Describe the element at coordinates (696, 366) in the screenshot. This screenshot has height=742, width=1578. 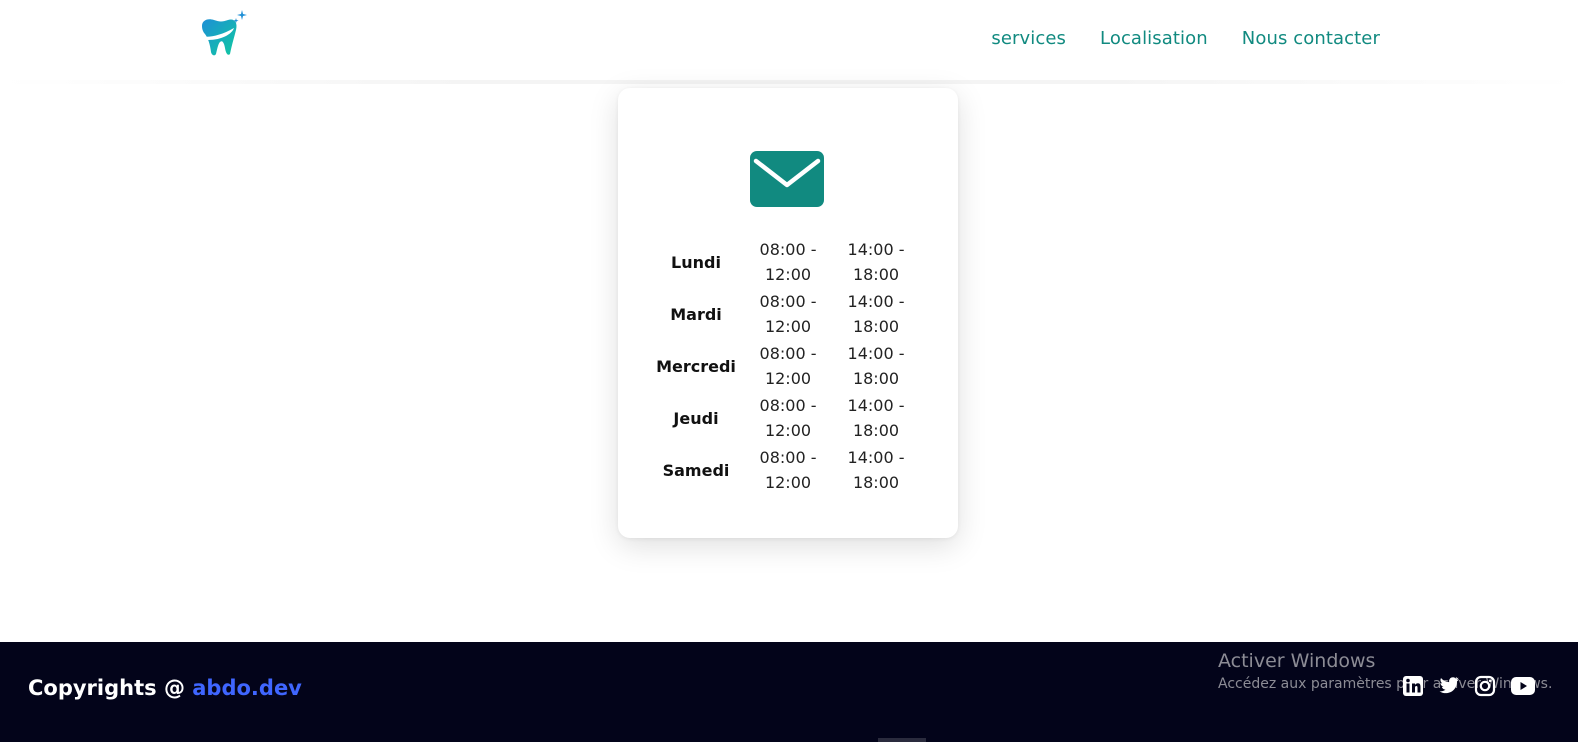
I see `day-label: Mercredi` at that location.